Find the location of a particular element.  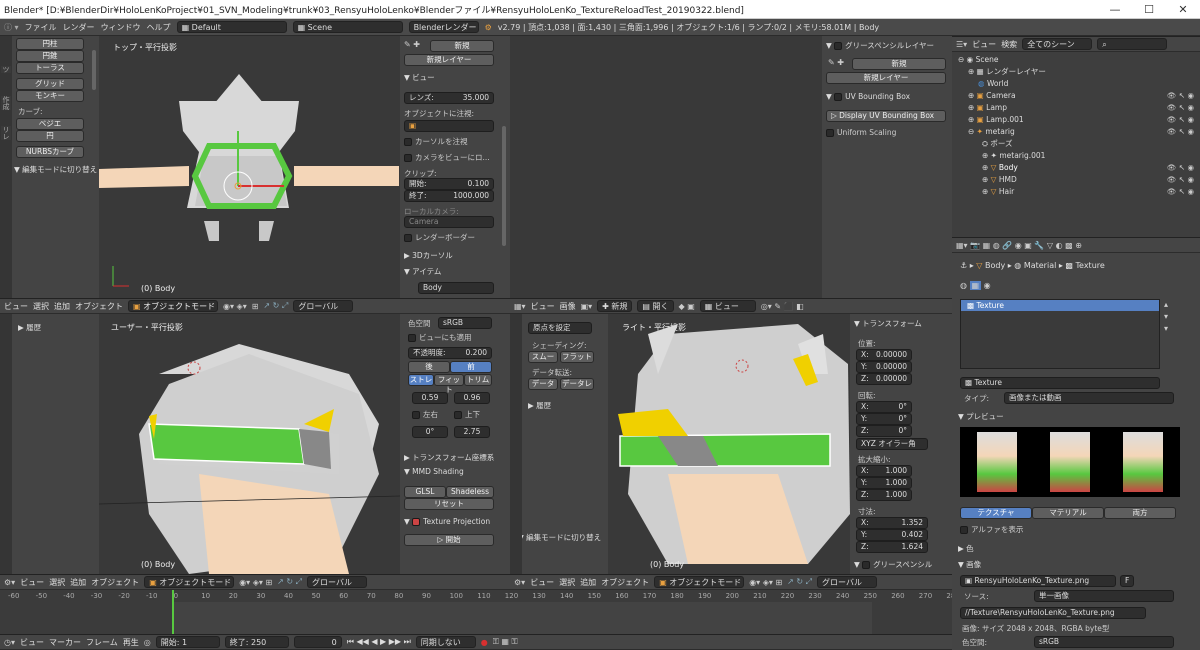

orientation-select: グローバル is located at coordinates (323, 306).